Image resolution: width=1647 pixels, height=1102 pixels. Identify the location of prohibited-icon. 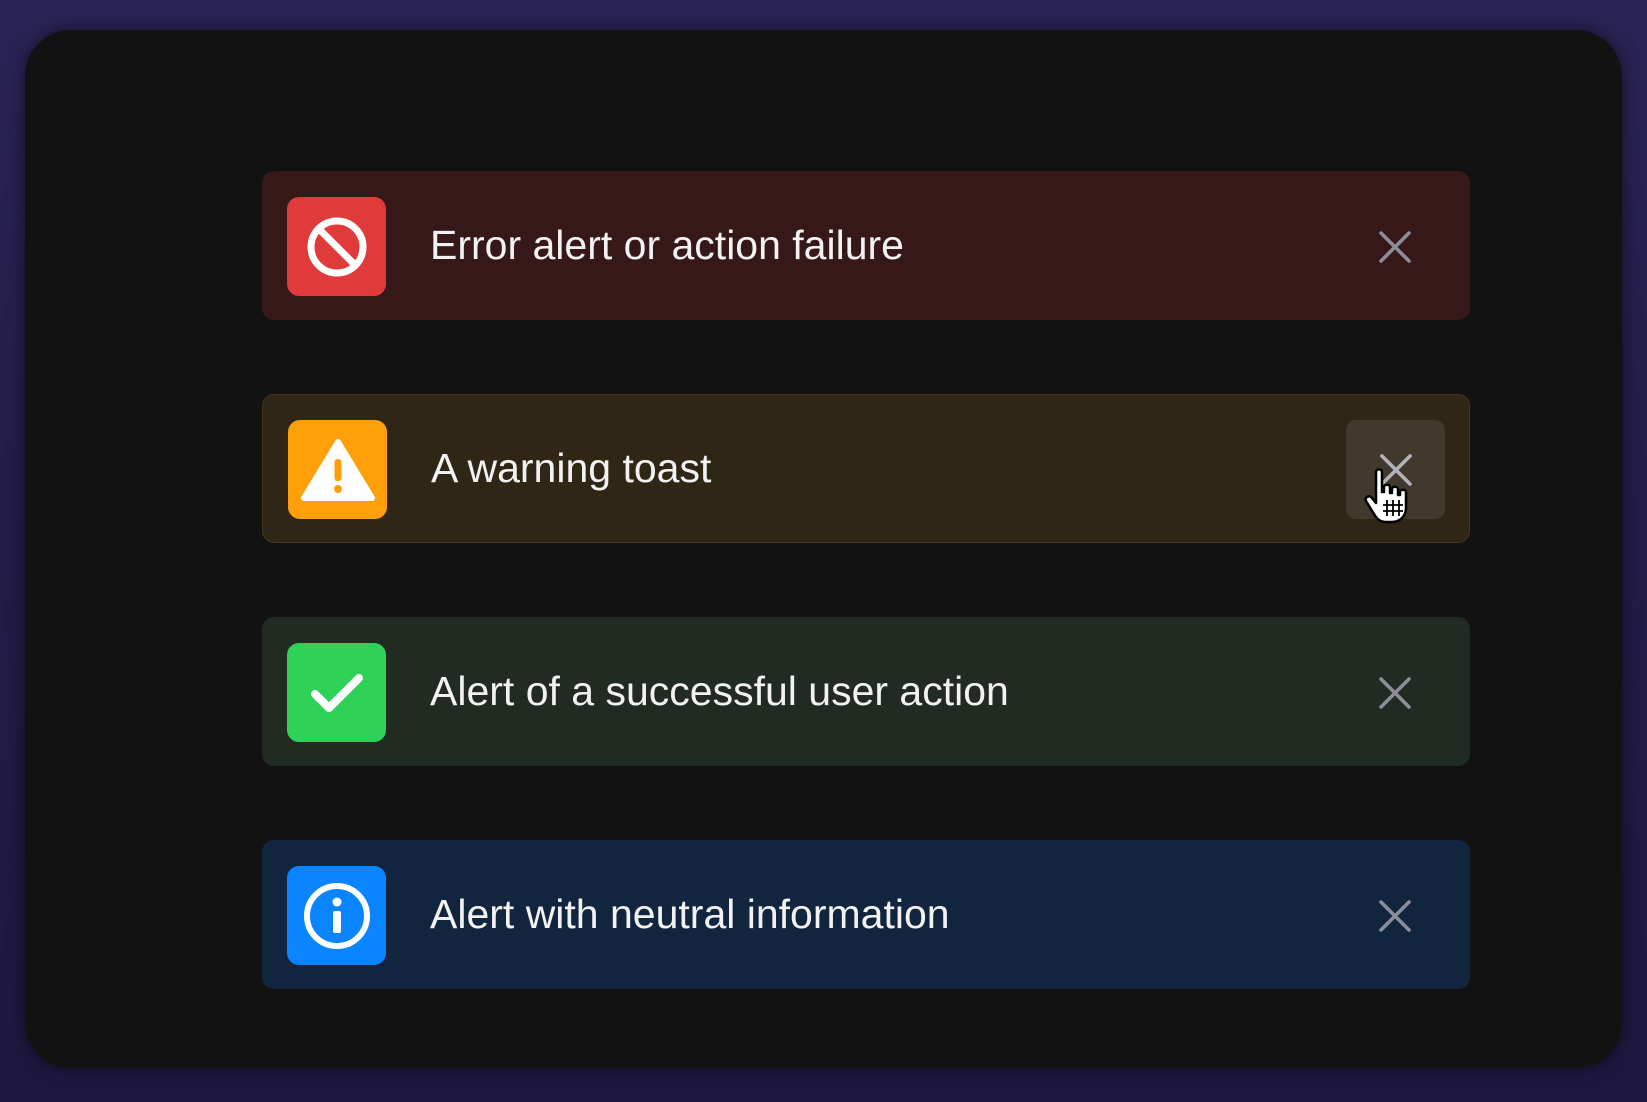
(337, 247).